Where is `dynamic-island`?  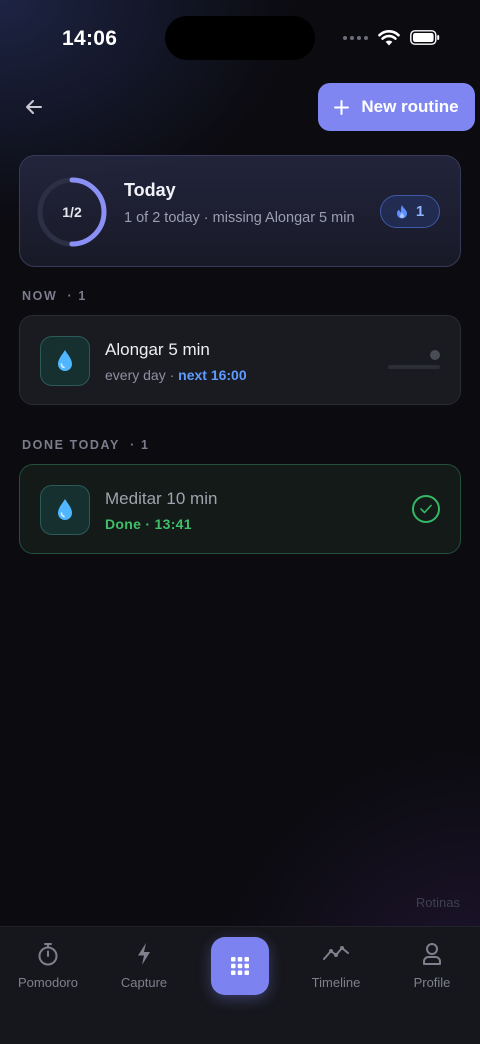
dynamic-island is located at coordinates (240, 38).